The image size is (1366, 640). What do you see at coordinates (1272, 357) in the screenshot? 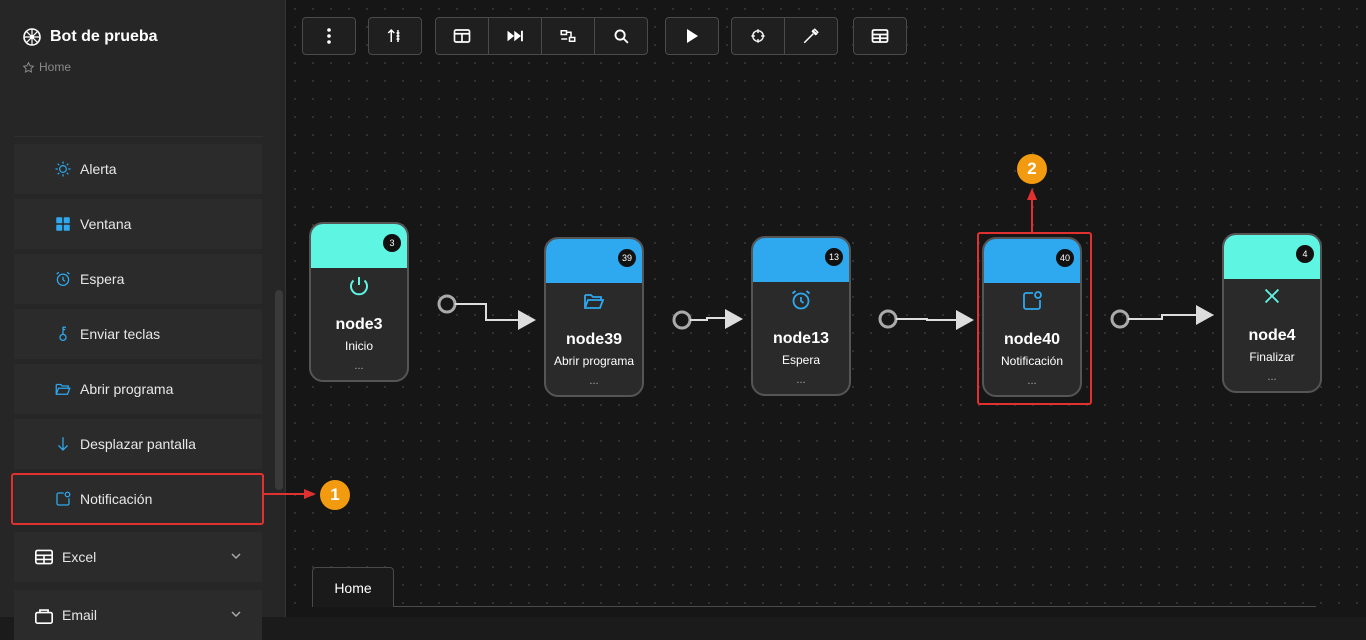
I see `node-label: Finalizar` at bounding box center [1272, 357].